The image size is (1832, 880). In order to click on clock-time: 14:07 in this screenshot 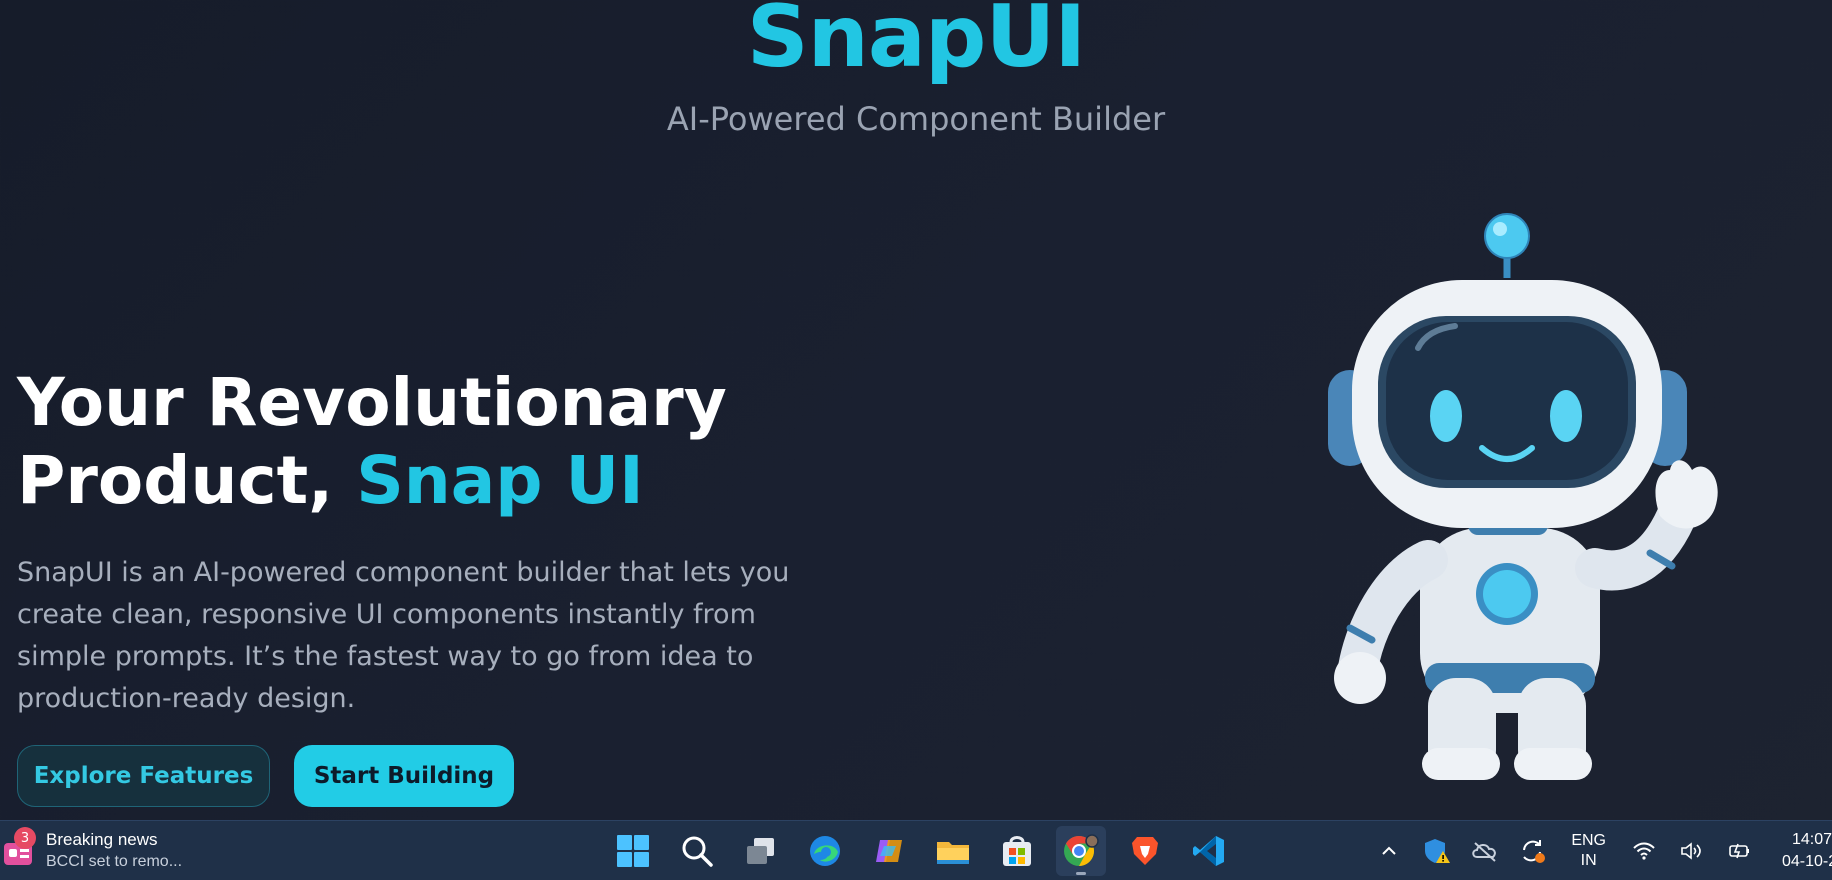, I will do `click(1811, 839)`.